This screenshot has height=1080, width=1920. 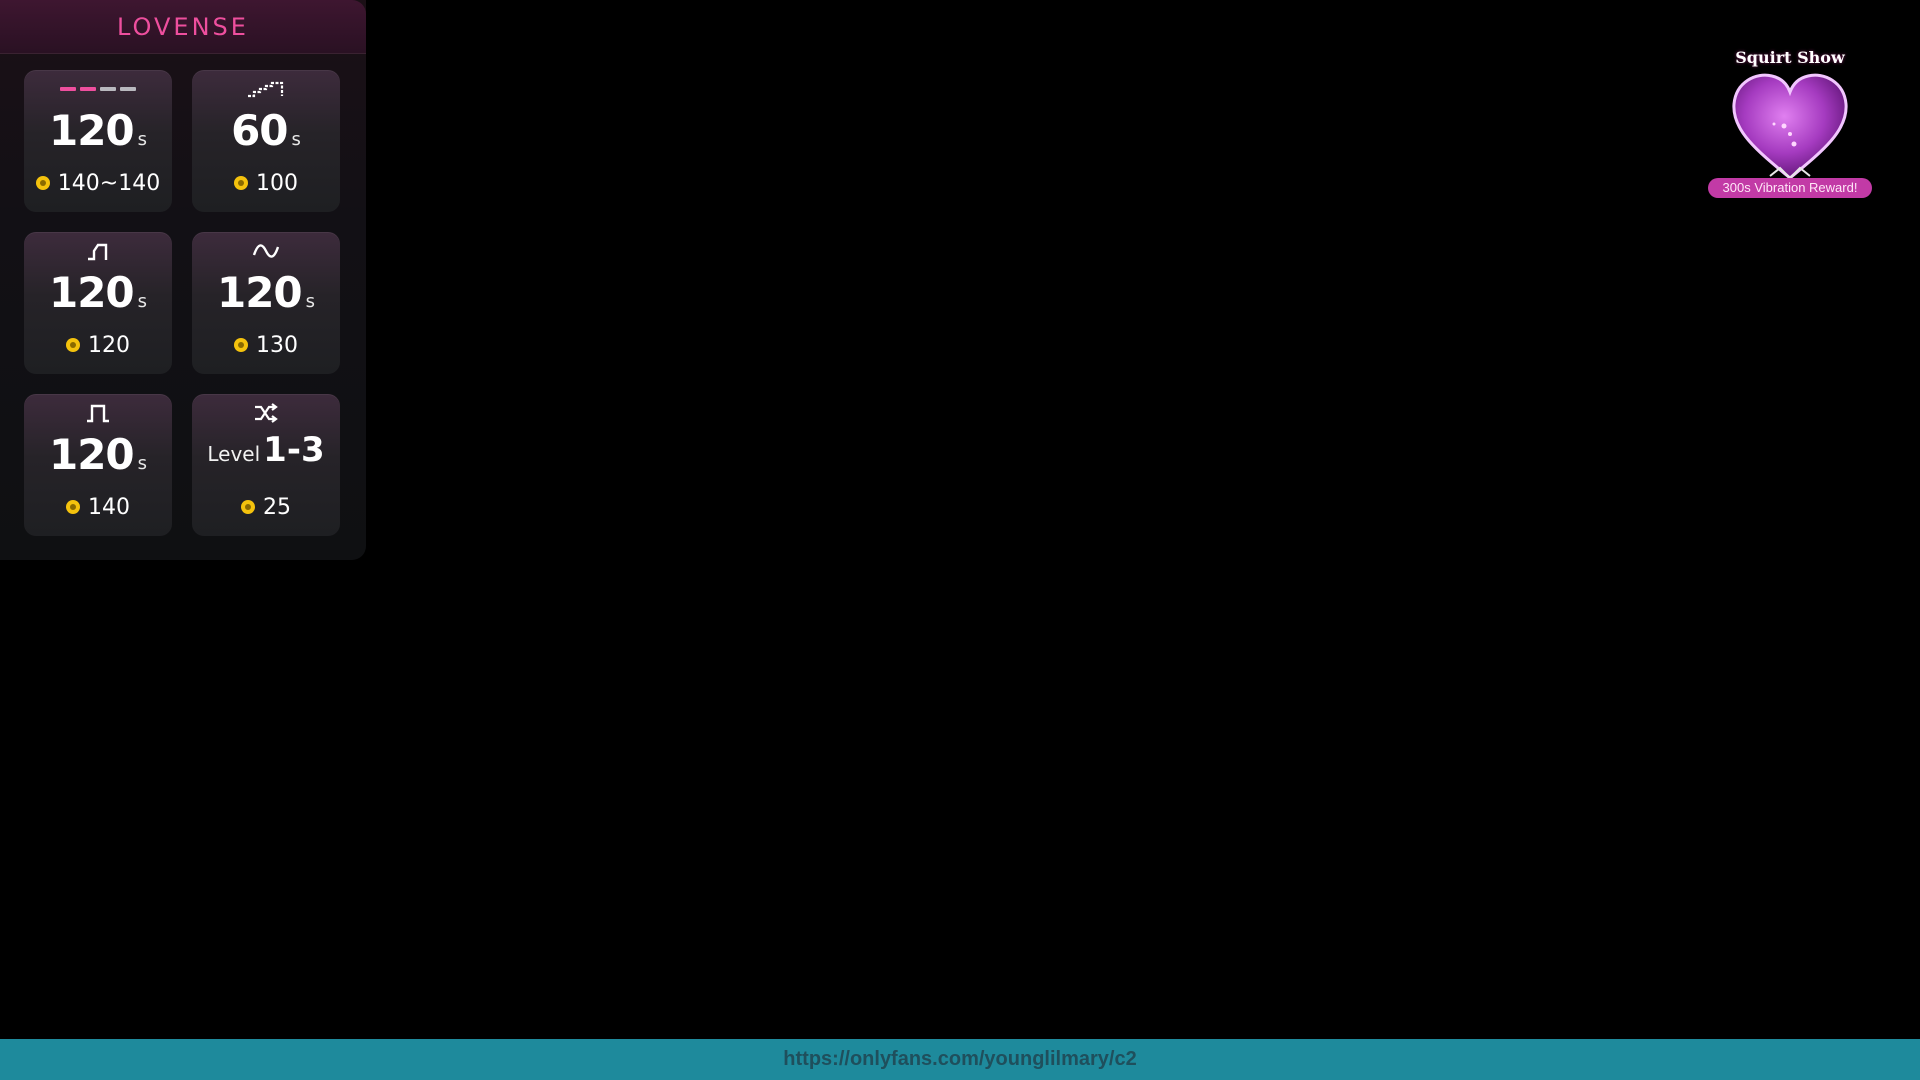 I want to click on staircase-icon, so click(x=266, y=89).